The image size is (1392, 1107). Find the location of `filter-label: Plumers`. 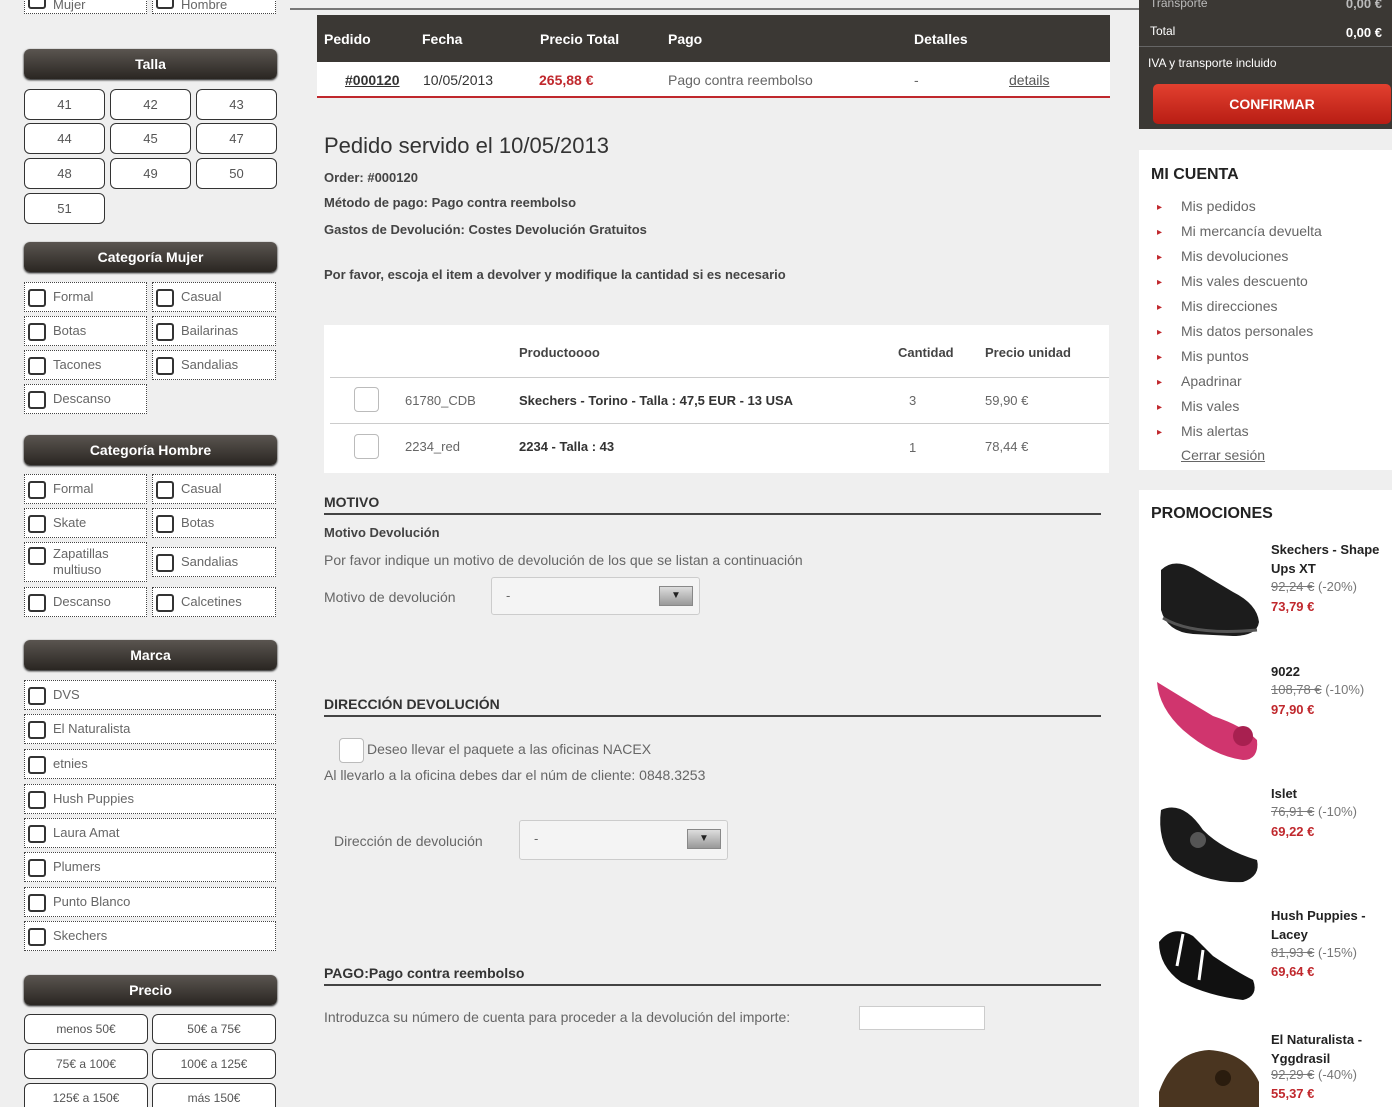

filter-label: Plumers is located at coordinates (77, 866).